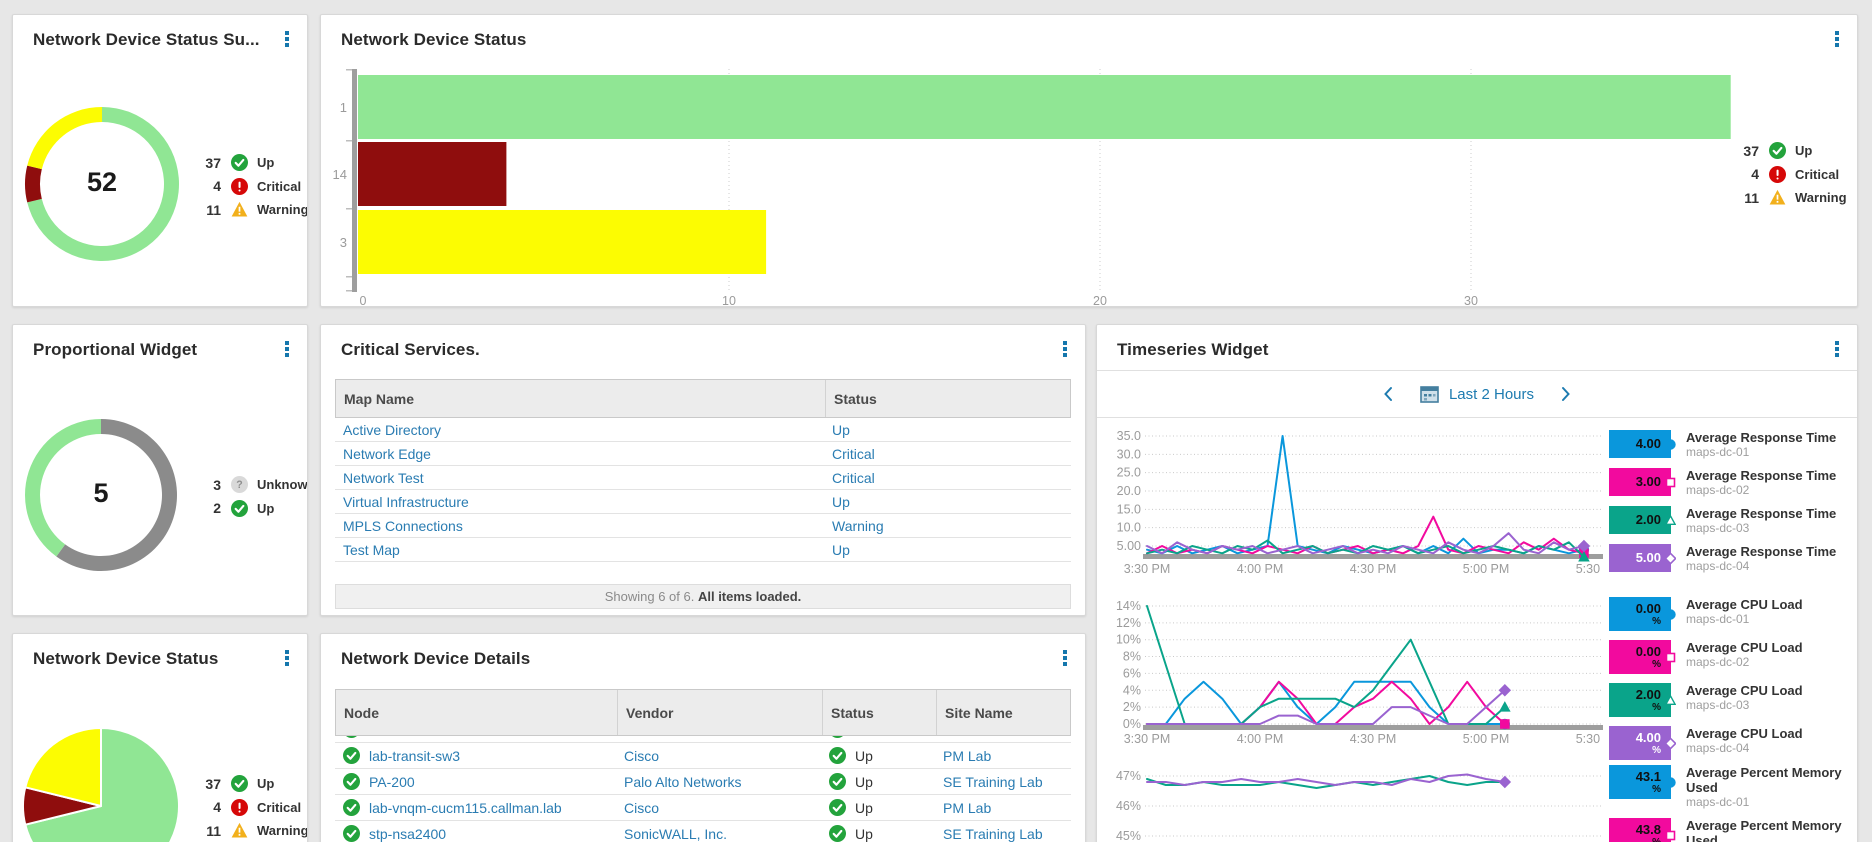  Describe the element at coordinates (1718, 802) in the screenshot. I see `series-node: maps-dc-01` at that location.